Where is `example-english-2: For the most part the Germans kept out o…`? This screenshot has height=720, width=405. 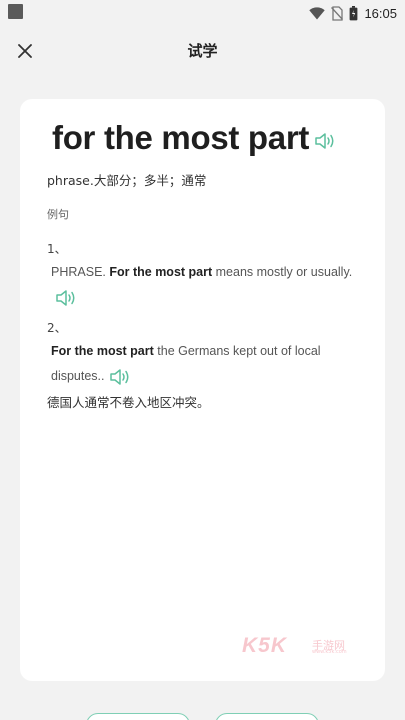
example-english-2: For the most part the Germans kept out o… is located at coordinates (210, 364).